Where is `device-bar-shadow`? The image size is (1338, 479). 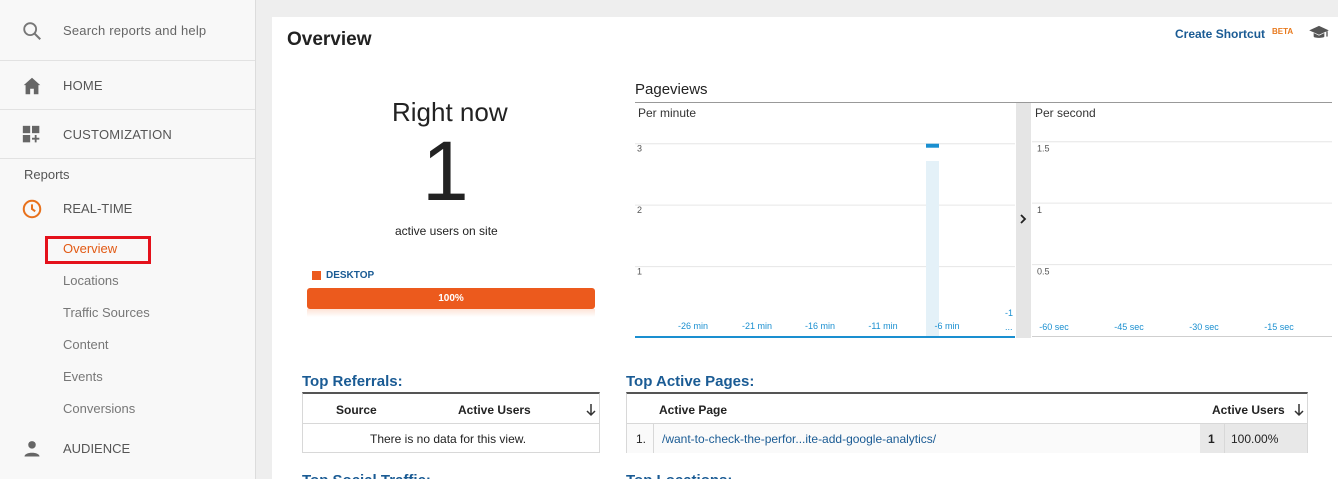 device-bar-shadow is located at coordinates (451, 313).